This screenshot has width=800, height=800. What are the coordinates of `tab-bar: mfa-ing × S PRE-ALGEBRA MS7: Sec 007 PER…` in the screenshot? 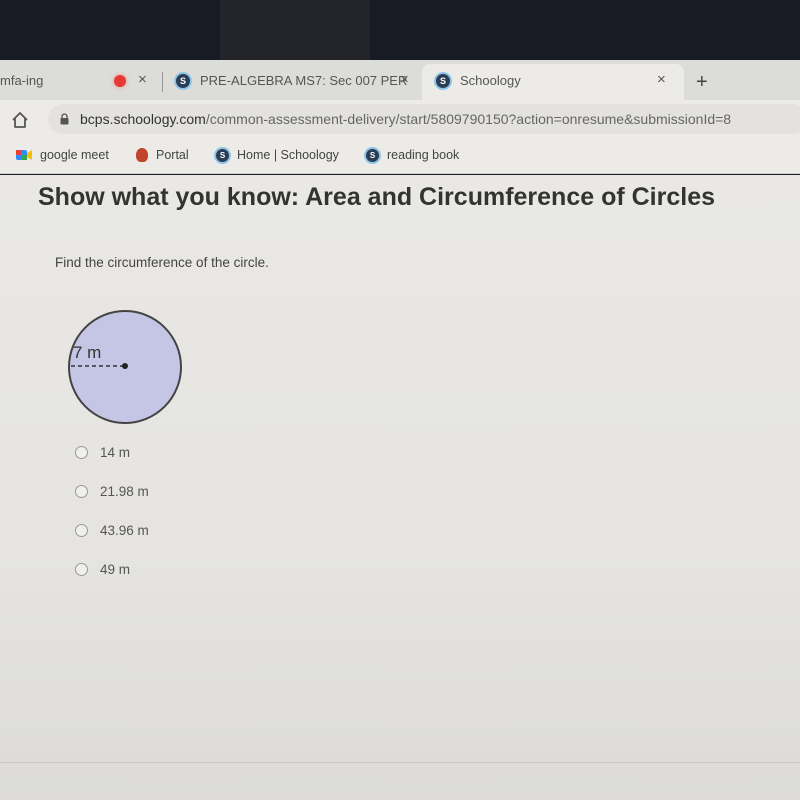 It's located at (400, 80).